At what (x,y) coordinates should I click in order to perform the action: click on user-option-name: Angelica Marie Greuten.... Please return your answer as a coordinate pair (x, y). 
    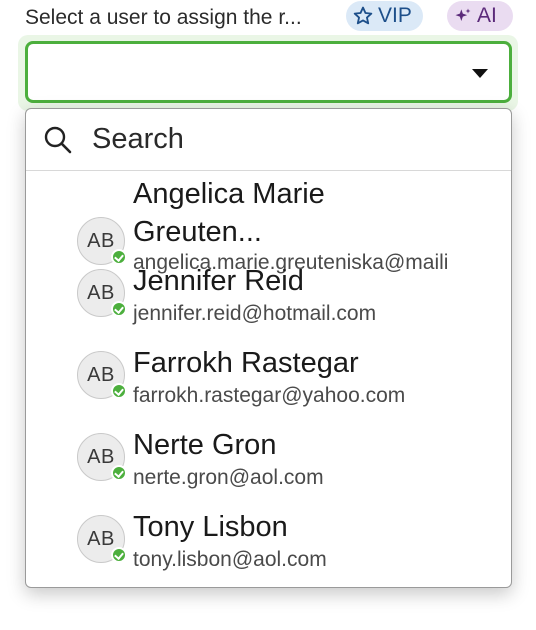
    Looking at the image, I should click on (229, 213).